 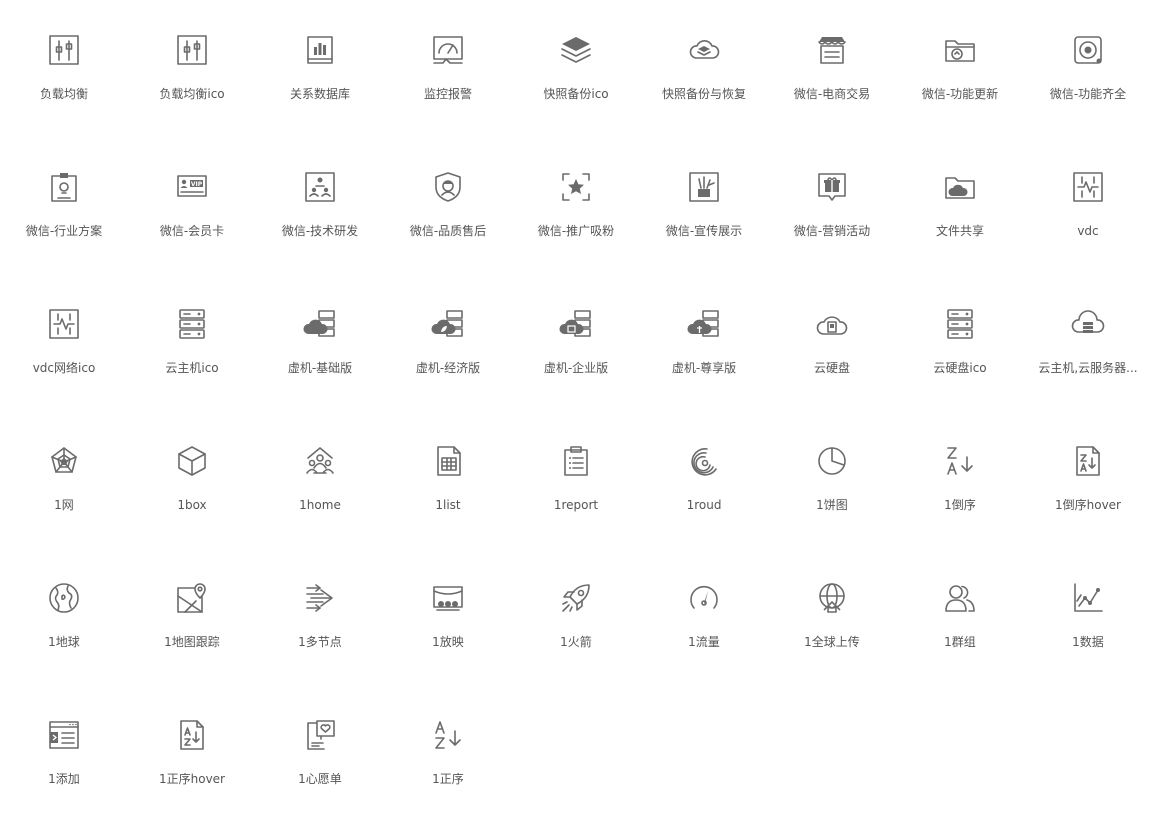 I want to click on icon-tile: 微信-功能更新, so click(x=960, y=68).